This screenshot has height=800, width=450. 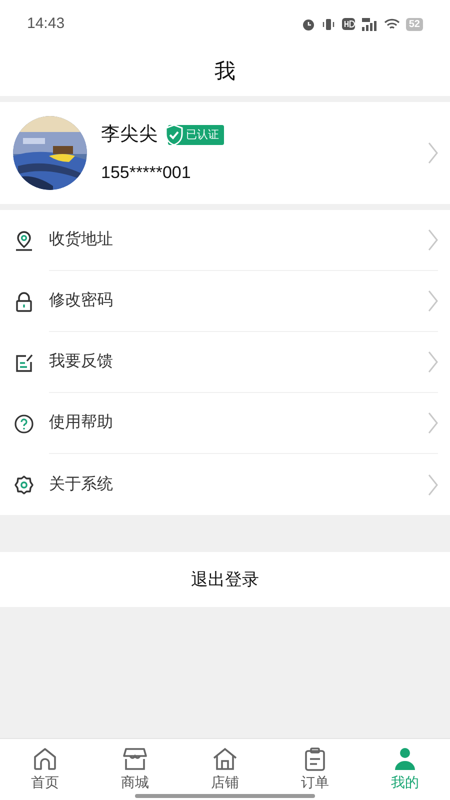 I want to click on location-pin-icon, so click(x=24, y=241).